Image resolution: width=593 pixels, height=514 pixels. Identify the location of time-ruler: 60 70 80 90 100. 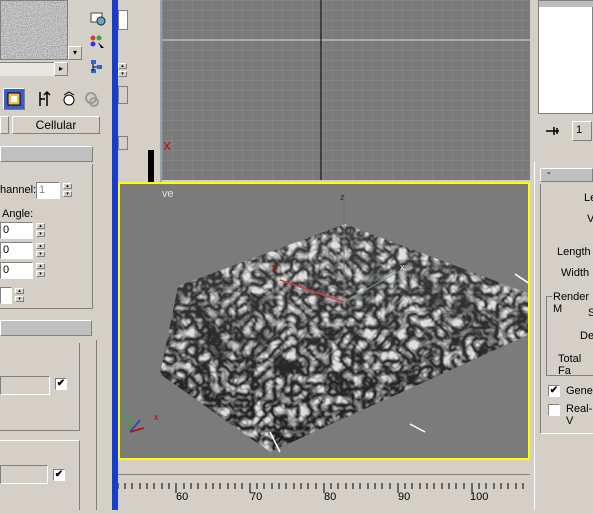
(323, 492).